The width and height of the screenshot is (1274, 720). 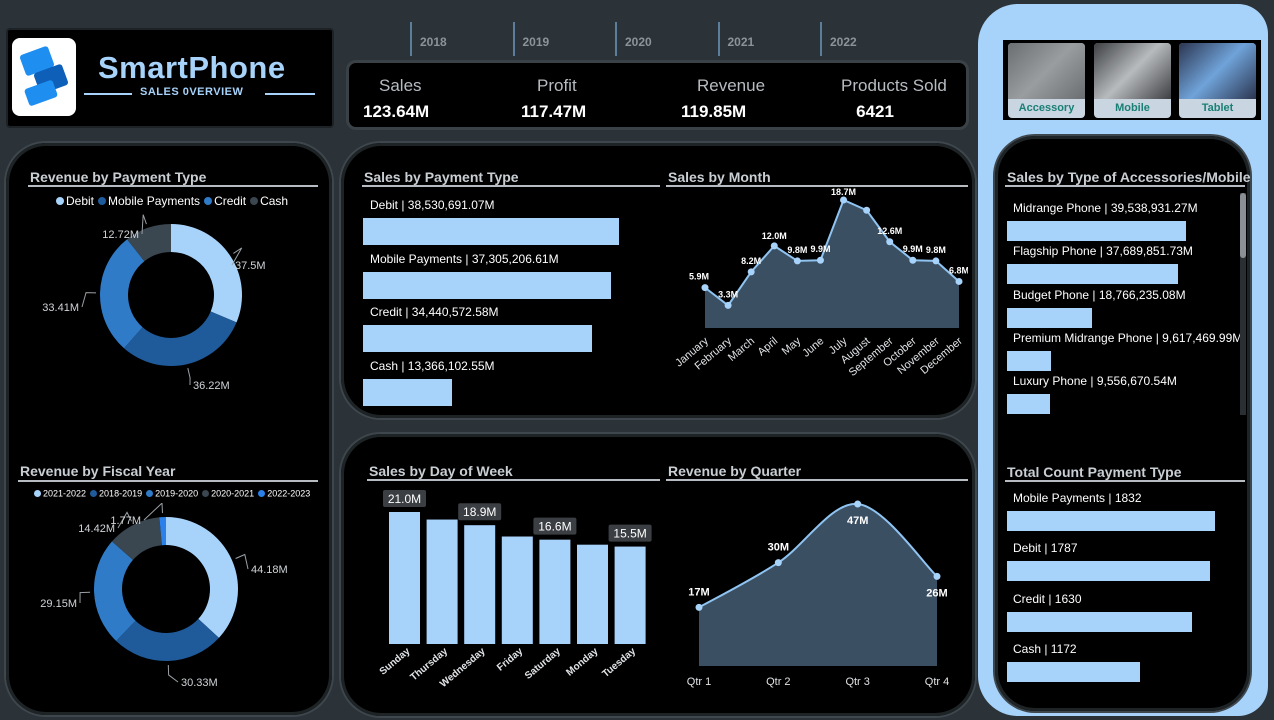 I want to click on scrollbar-thumb, so click(x=1243, y=225).